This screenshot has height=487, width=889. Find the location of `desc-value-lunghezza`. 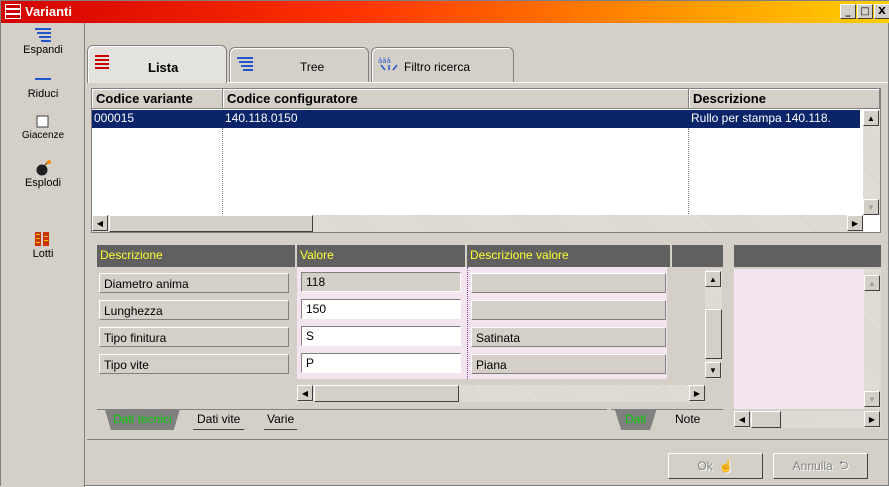

desc-value-lunghezza is located at coordinates (568, 310).